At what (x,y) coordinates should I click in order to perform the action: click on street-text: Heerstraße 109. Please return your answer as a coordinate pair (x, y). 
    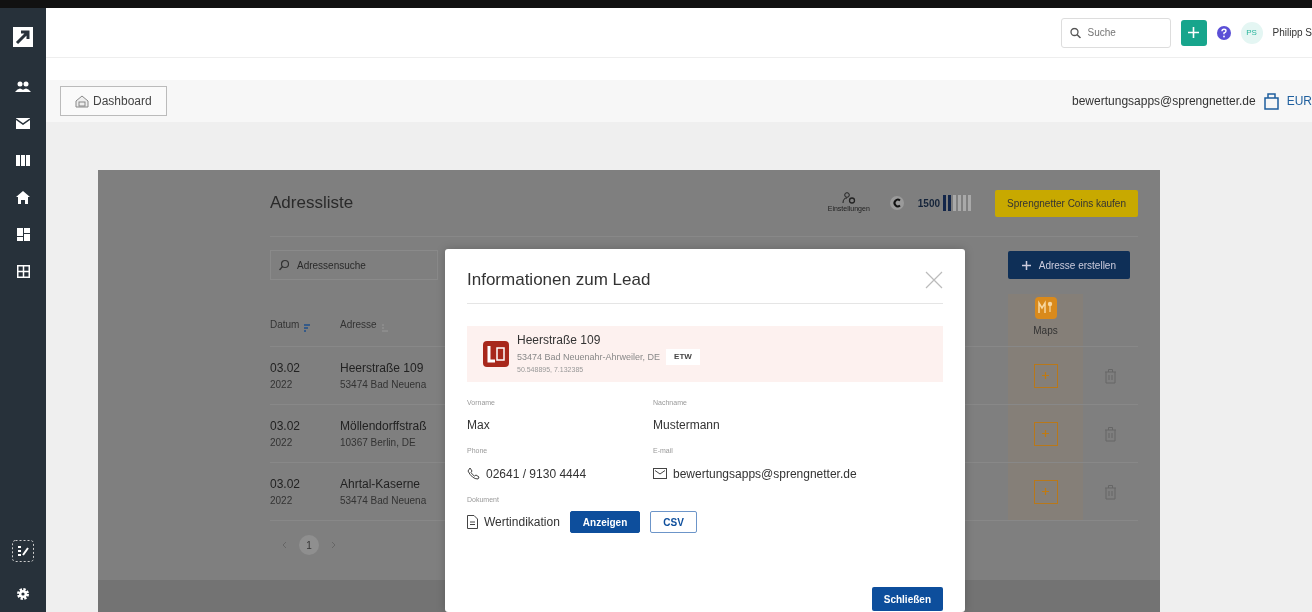
    Looking at the image, I should click on (382, 368).